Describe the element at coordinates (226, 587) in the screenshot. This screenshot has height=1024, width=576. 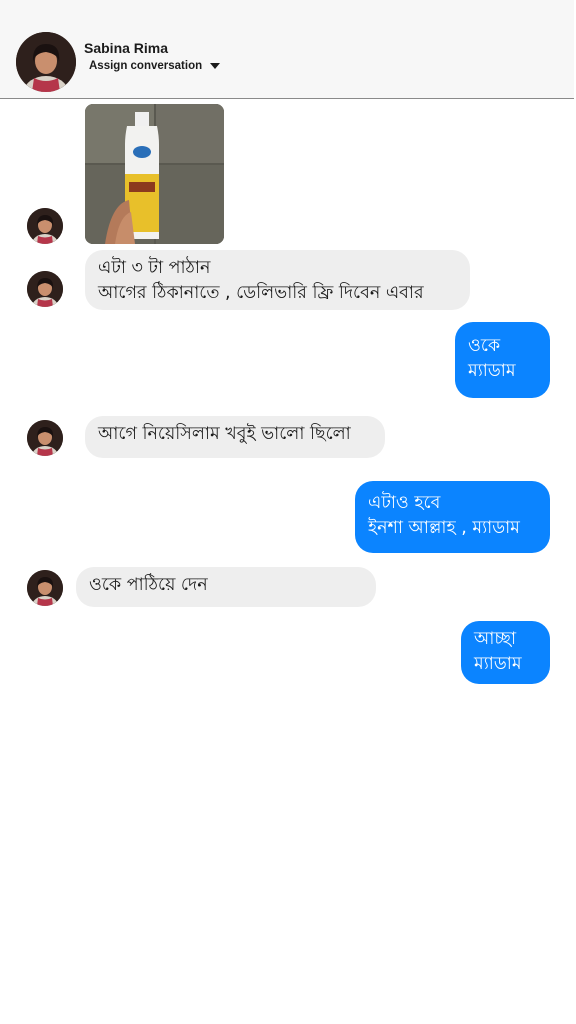
I see `incoming-message-bubble: ওকে পাঠিয়ে দেন` at that location.